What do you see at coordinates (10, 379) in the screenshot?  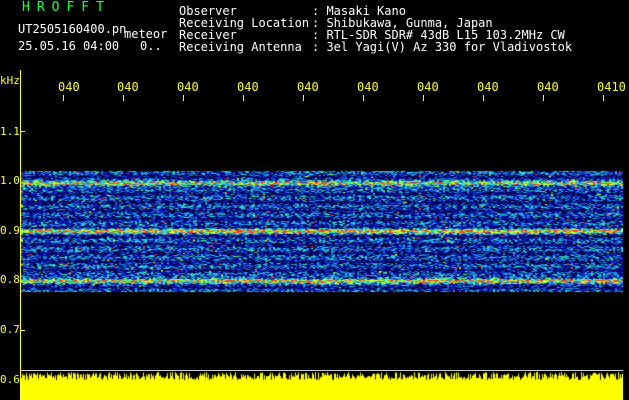 I see `y-tick-label: 0.6` at bounding box center [10, 379].